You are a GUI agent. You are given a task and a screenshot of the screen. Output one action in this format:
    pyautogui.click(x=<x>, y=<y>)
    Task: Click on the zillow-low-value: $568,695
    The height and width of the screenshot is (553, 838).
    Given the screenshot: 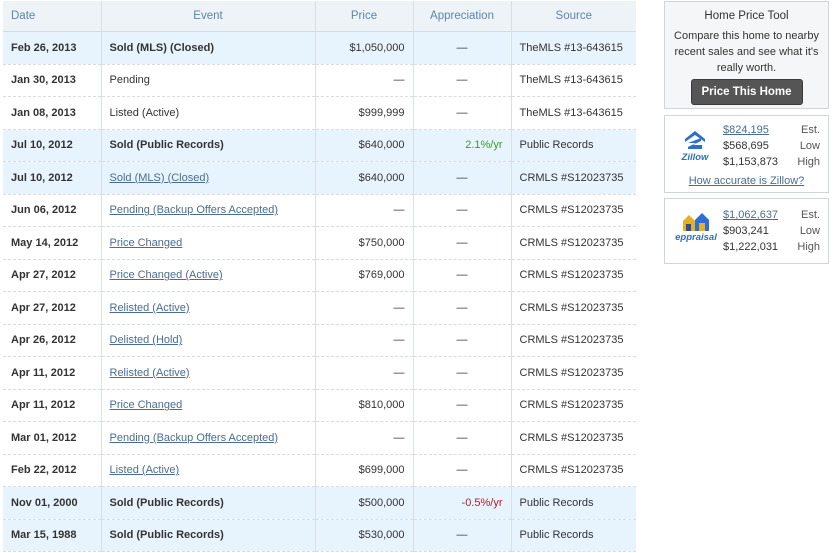 What is the action you would take?
    pyautogui.click(x=746, y=146)
    